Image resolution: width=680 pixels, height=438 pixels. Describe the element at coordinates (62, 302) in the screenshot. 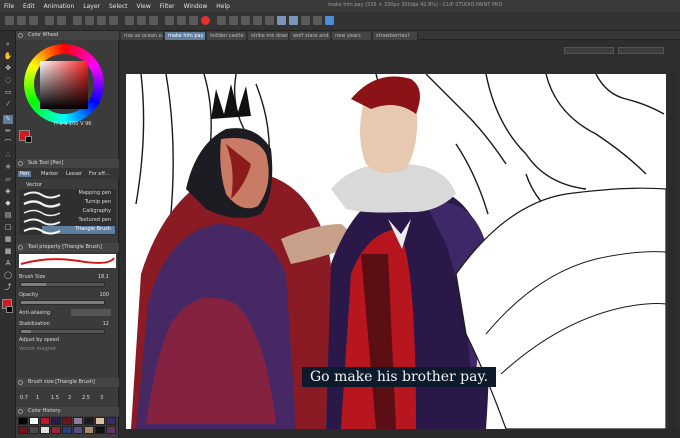

I see `opacity-slider` at that location.